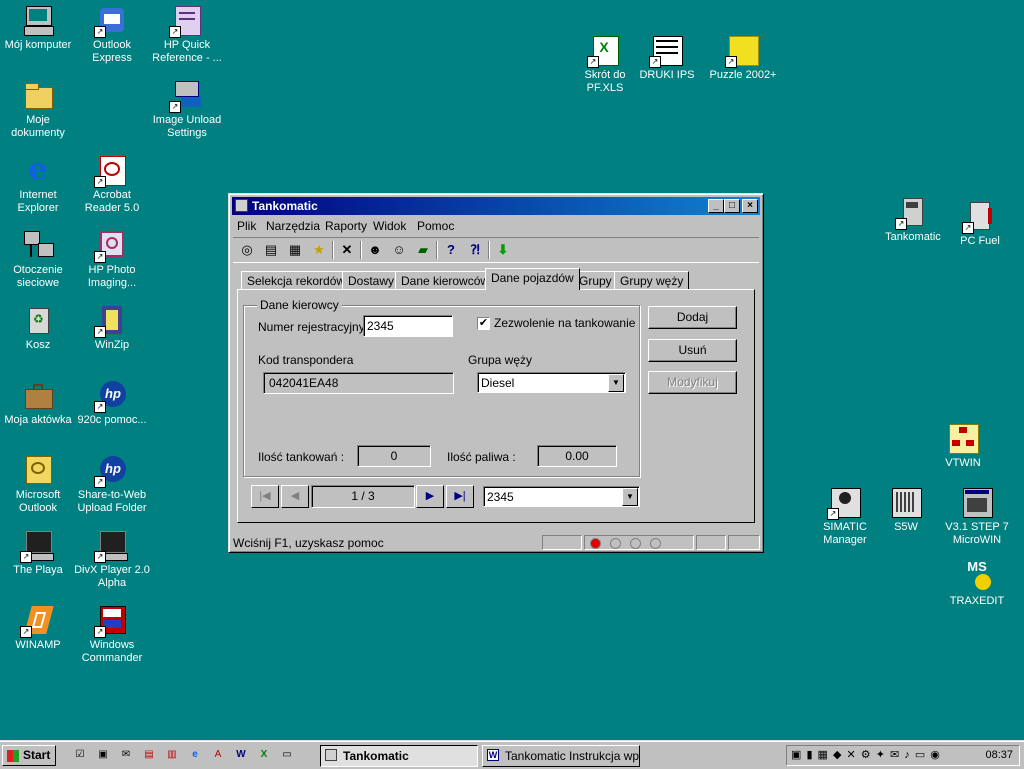 The width and height of the screenshot is (1024, 769). What do you see at coordinates (500, 360) in the screenshot?
I see `grupa-wezy-label: Grupa węży` at bounding box center [500, 360].